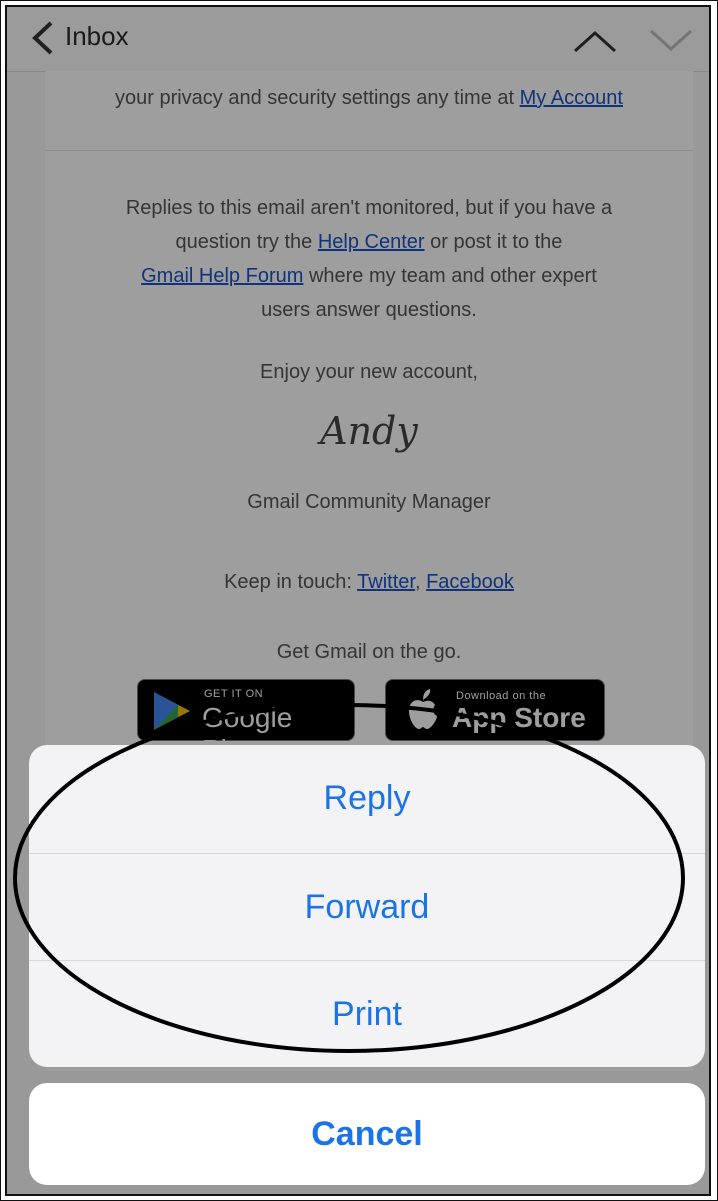  Describe the element at coordinates (371, 242) in the screenshot. I see `help-center-link: Help Center` at that location.